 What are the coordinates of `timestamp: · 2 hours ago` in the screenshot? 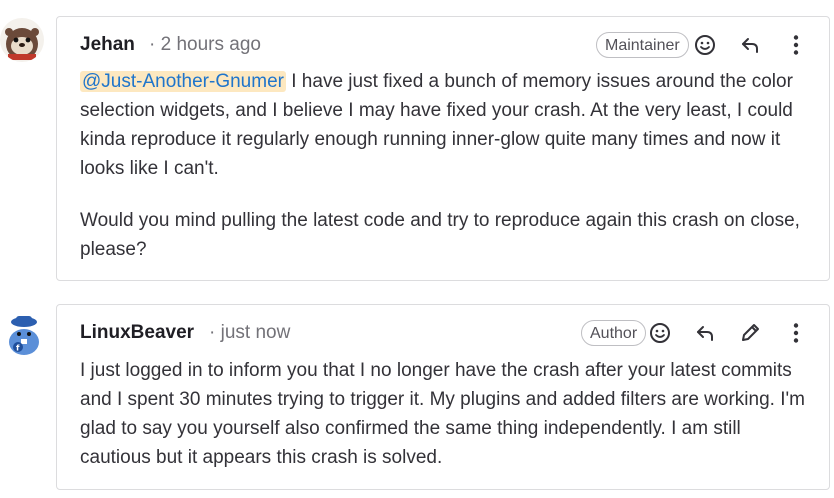 It's located at (205, 45).